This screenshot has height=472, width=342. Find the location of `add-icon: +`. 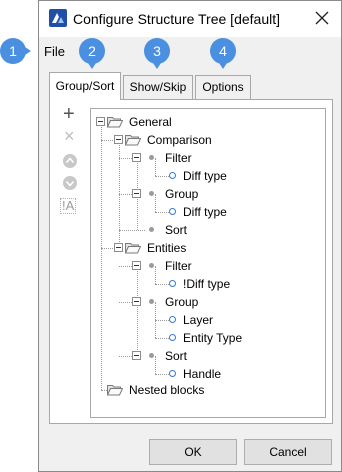

add-icon: + is located at coordinates (69, 114).